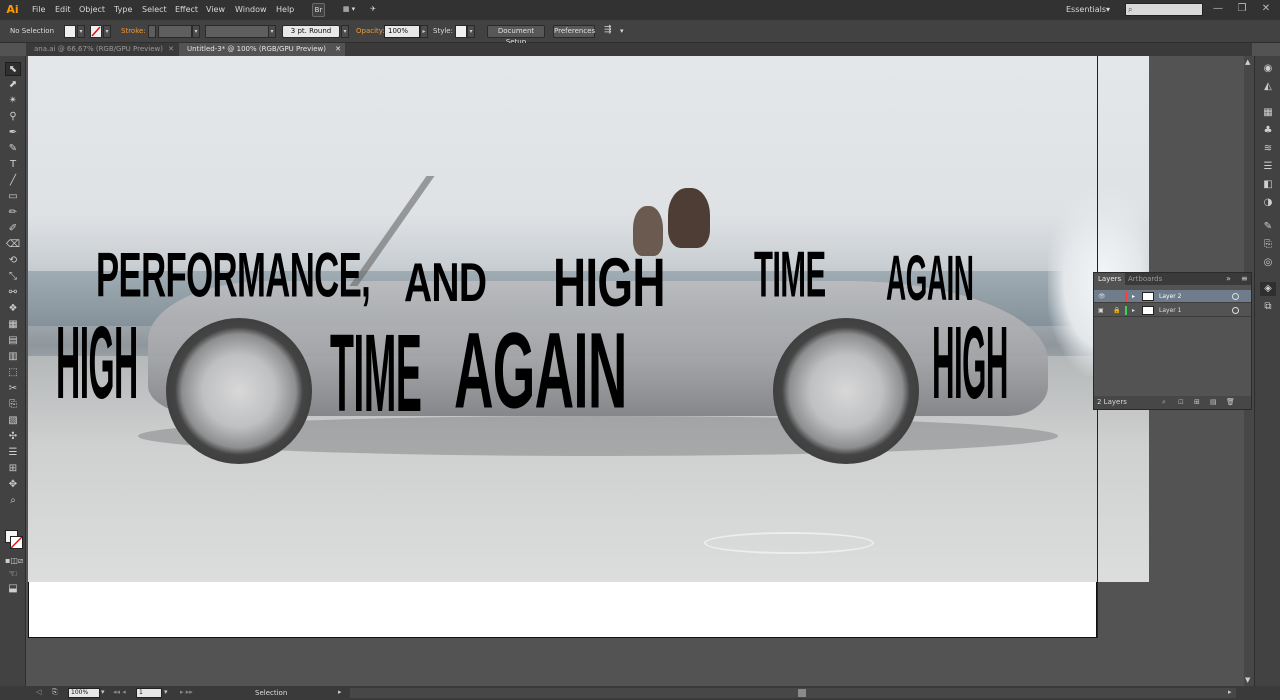 The height and width of the screenshot is (700, 1280). I want to click on variable-width-profile, so click(237, 31).